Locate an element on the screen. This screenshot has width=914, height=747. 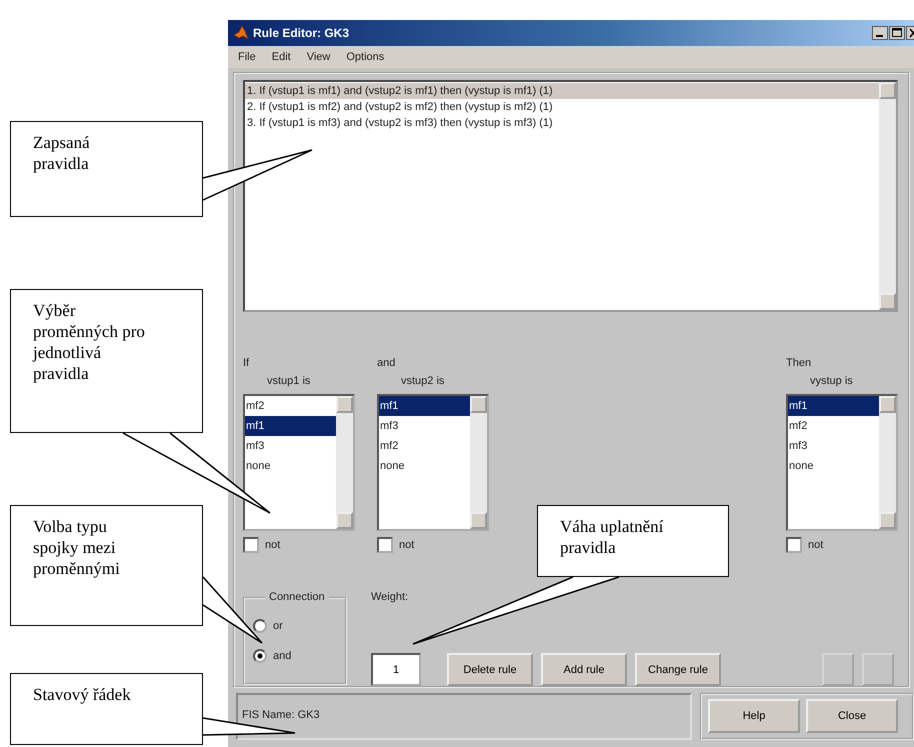
weight-field: 1 is located at coordinates (396, 669).